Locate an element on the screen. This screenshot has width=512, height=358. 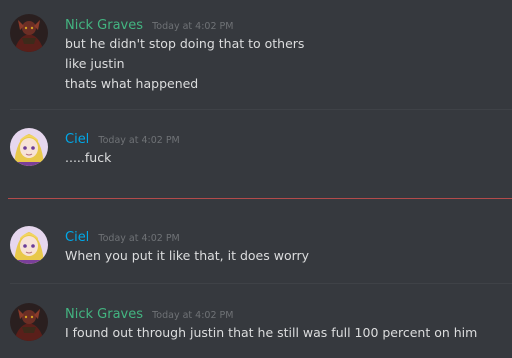
message-content: .....fuck is located at coordinates (88, 158).